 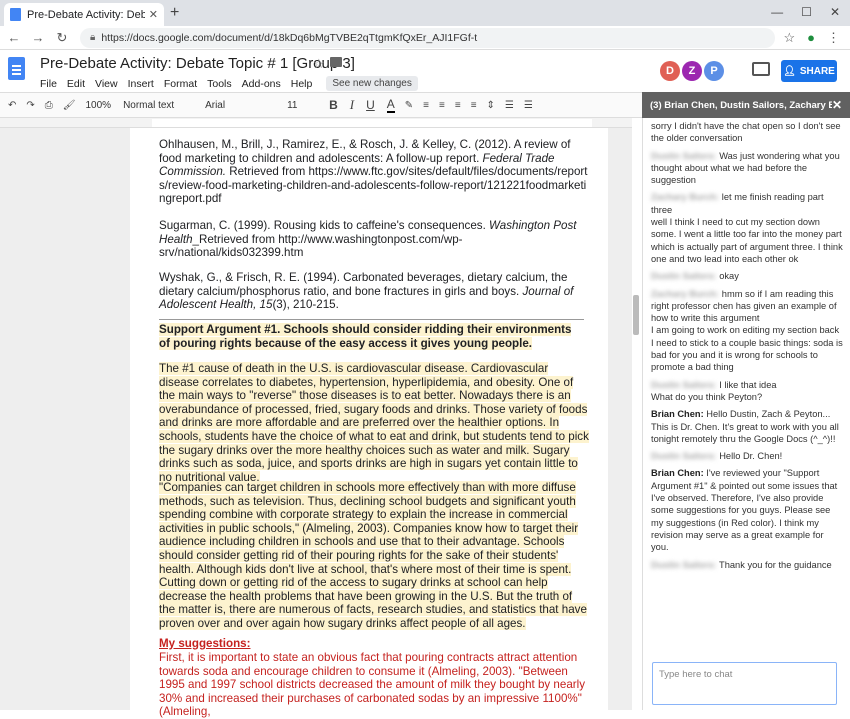 I want to click on style-select: Normal text, so click(x=158, y=105).